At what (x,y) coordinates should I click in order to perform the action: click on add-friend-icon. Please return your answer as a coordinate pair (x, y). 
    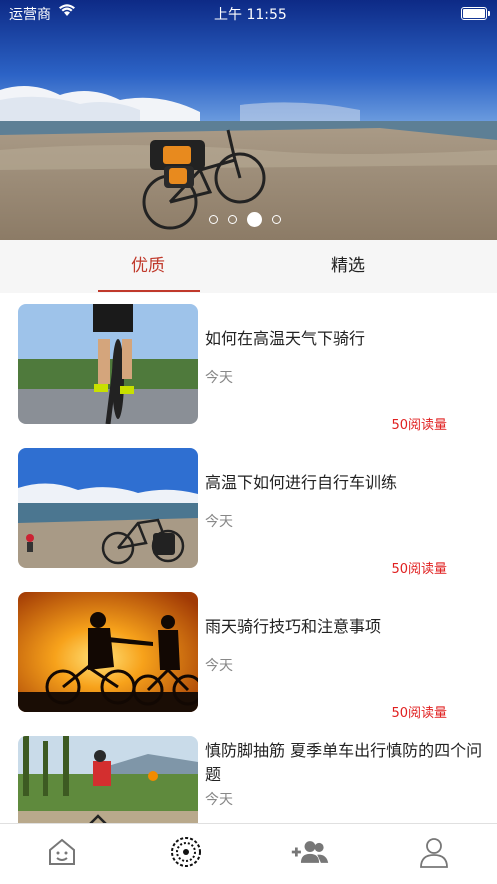
    Looking at the image, I should click on (310, 852).